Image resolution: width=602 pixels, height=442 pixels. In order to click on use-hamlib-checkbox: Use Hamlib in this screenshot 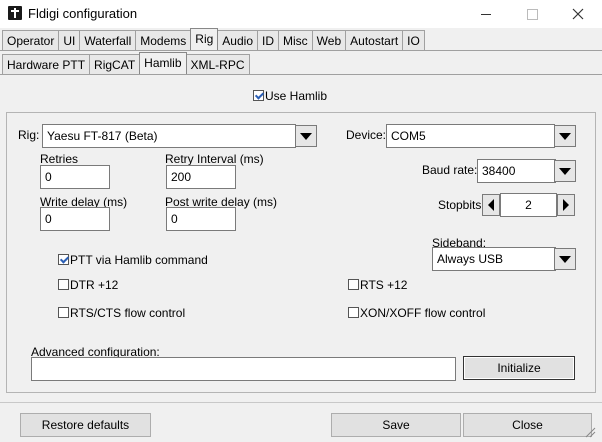, I will do `click(290, 96)`.